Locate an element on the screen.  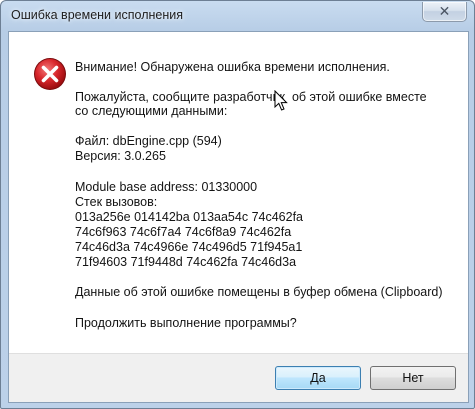
message-line-base-address: Module base address: 01330000 is located at coordinates (166, 187).